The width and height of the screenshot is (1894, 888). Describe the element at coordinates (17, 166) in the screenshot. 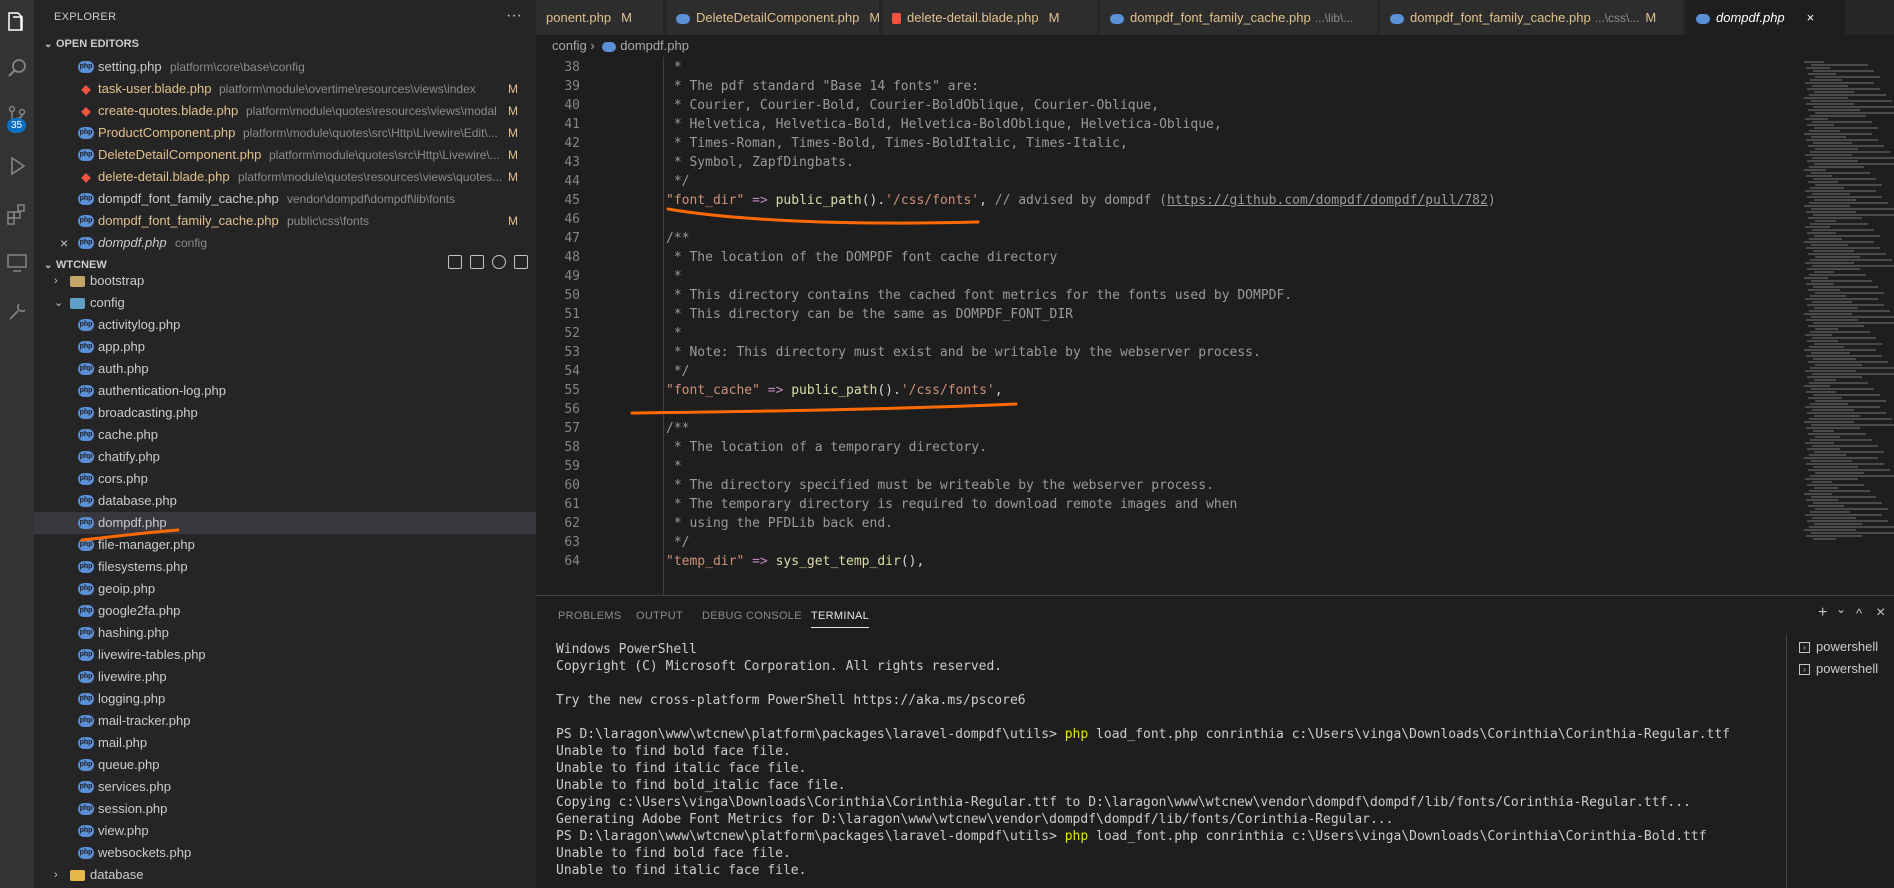

I see `run-debug-icon` at that location.